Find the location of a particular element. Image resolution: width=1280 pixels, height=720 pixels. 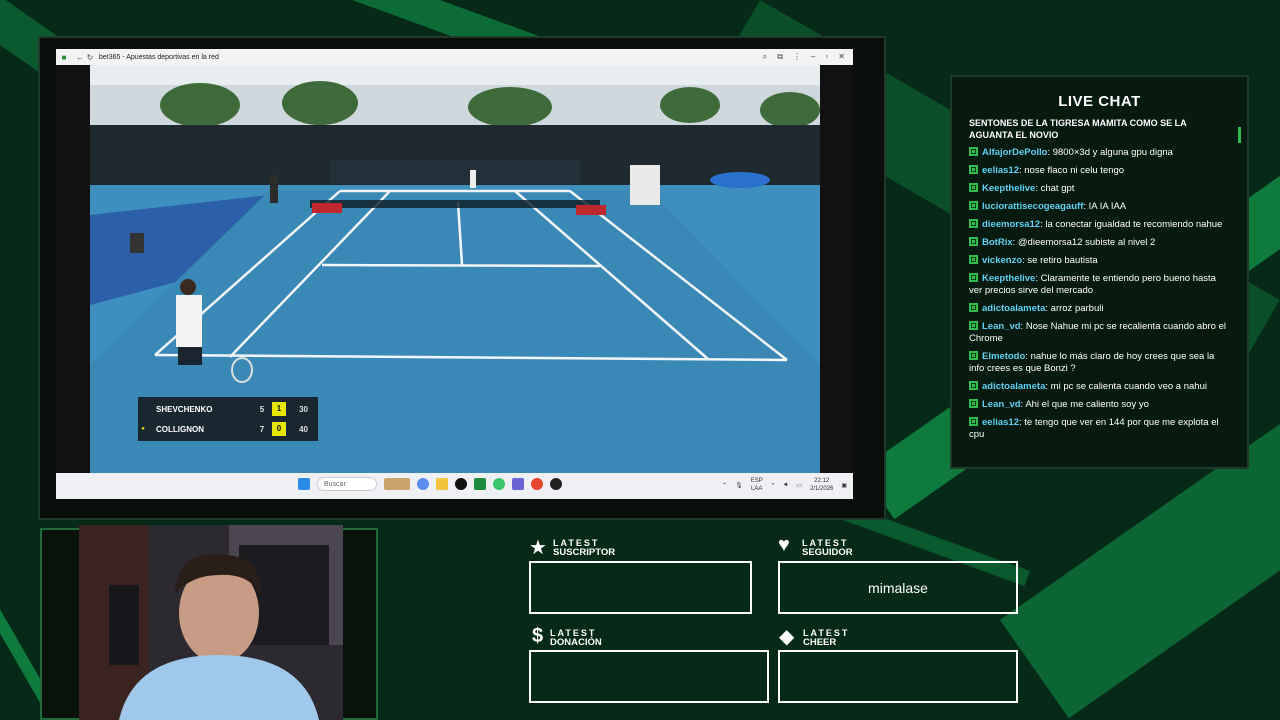

chat-text: 9800×3d y alguna gpu digna is located at coordinates (1112, 152).